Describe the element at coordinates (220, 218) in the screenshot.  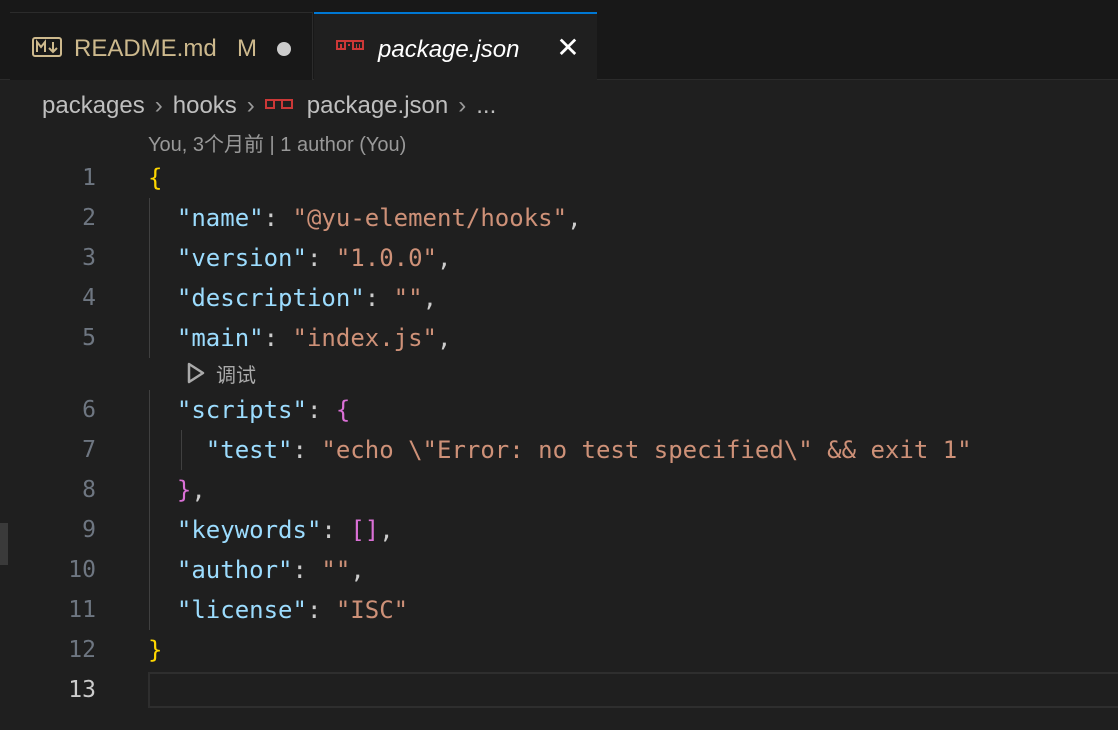
I see `json-key: "name"` at that location.